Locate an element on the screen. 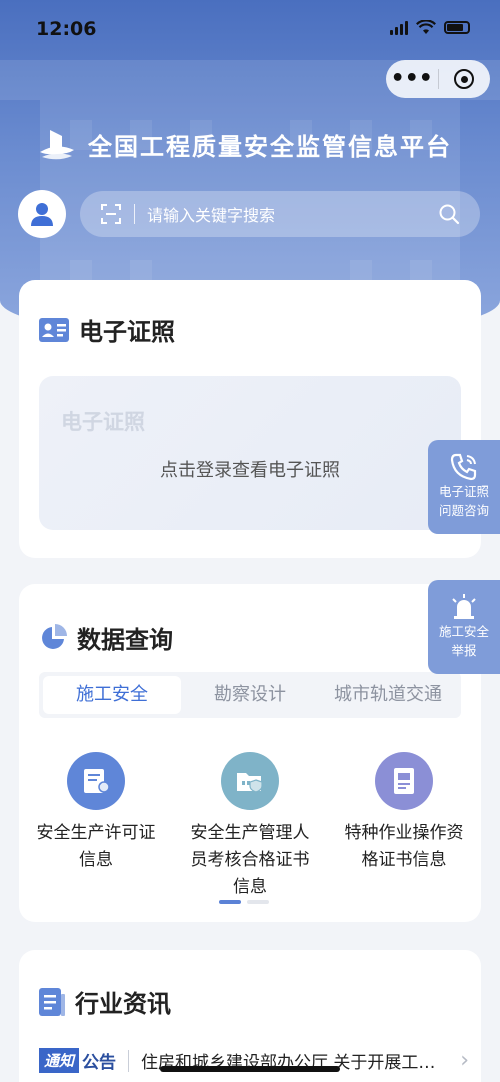  cert-card-header: 电子证照 is located at coordinates (107, 329).